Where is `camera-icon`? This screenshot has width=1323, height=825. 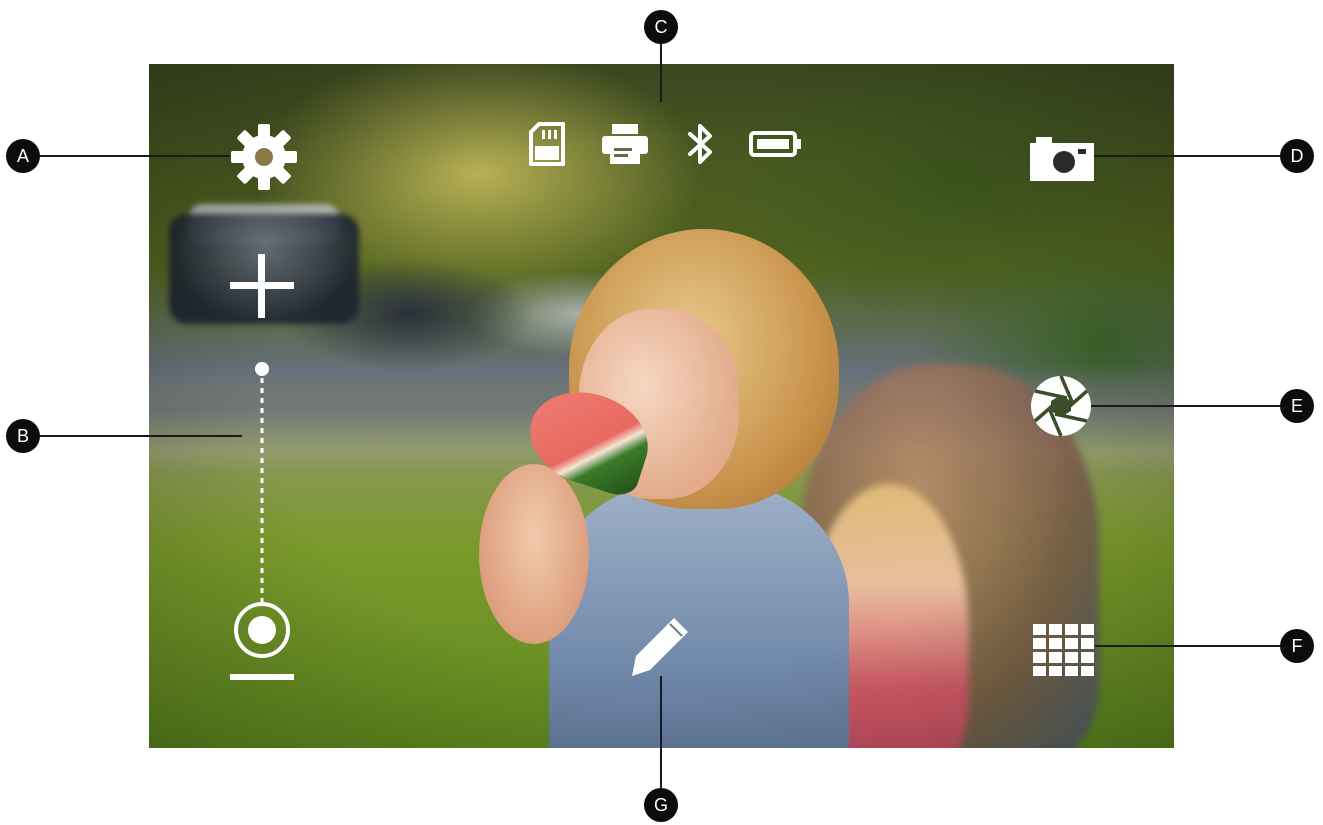 camera-icon is located at coordinates (1062, 159).